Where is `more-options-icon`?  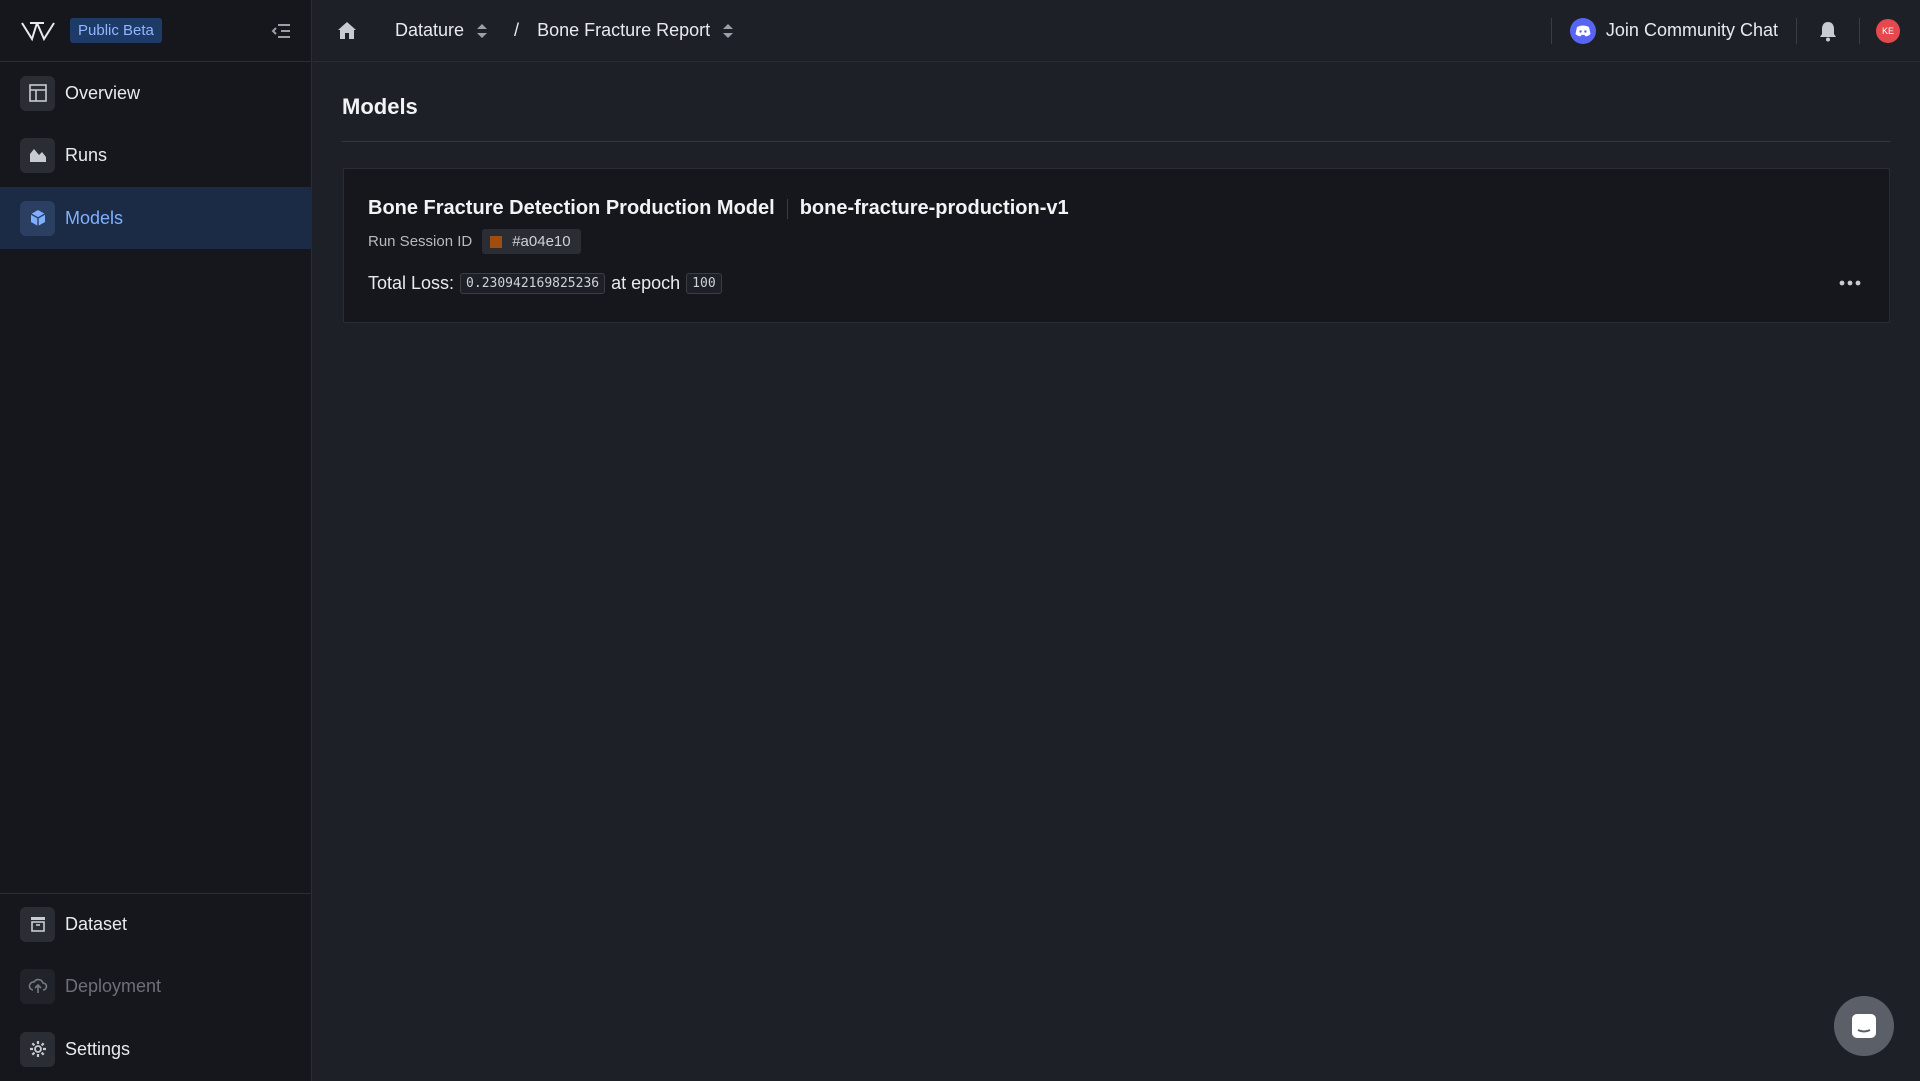
more-options-icon is located at coordinates (1850, 283).